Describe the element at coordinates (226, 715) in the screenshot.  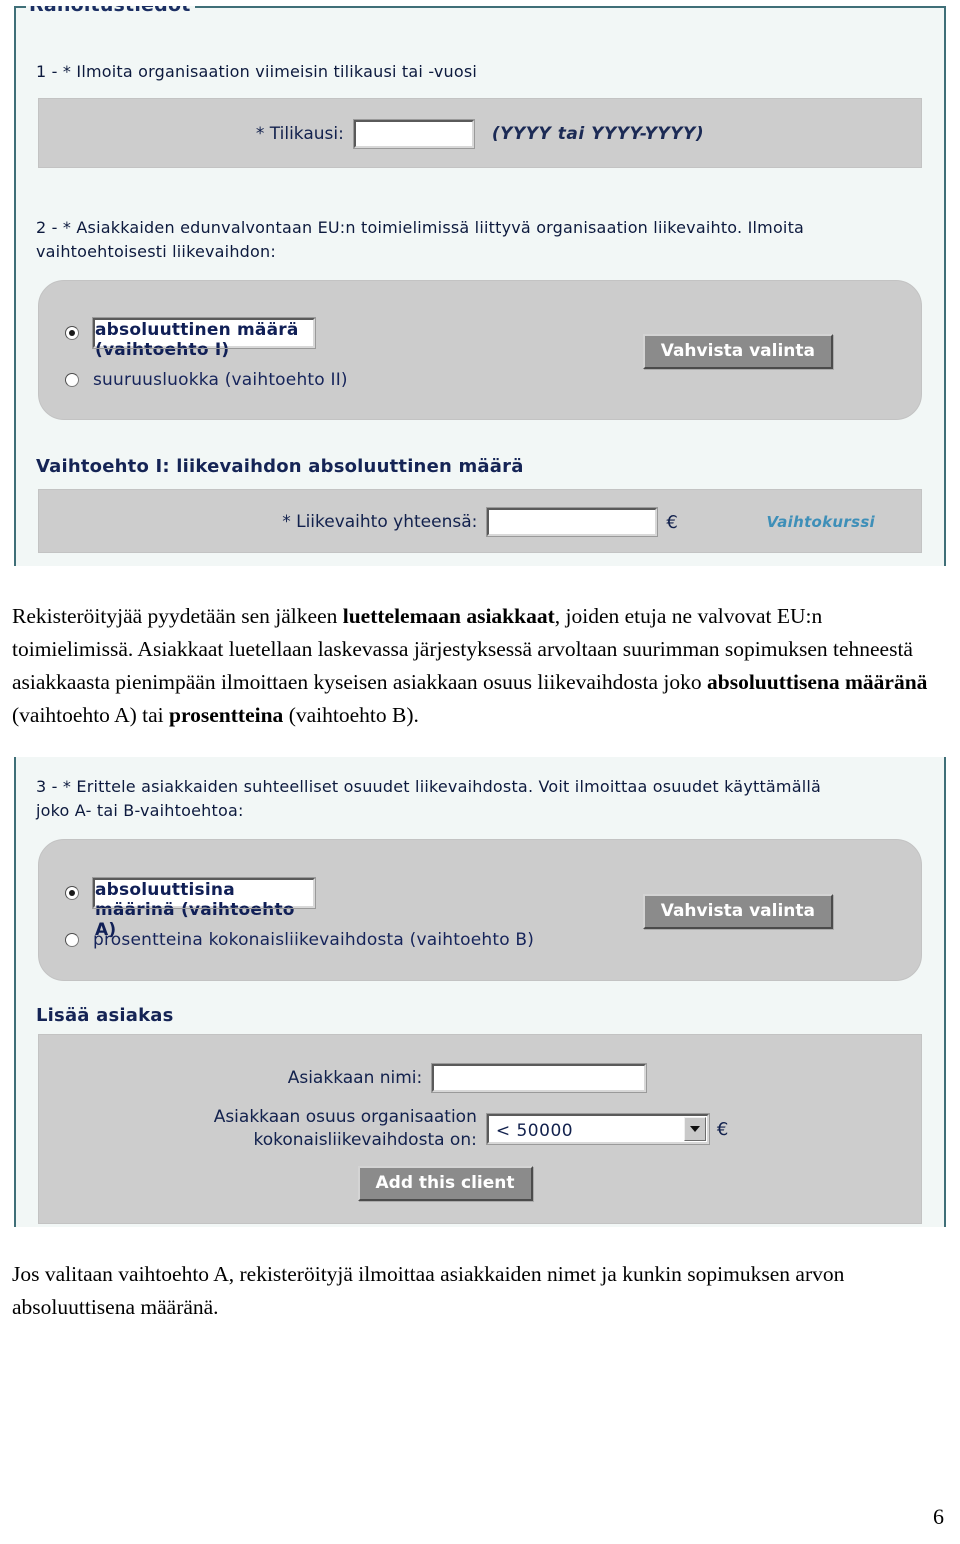
I see `paragraph-middle-bold3: prosentteina` at that location.